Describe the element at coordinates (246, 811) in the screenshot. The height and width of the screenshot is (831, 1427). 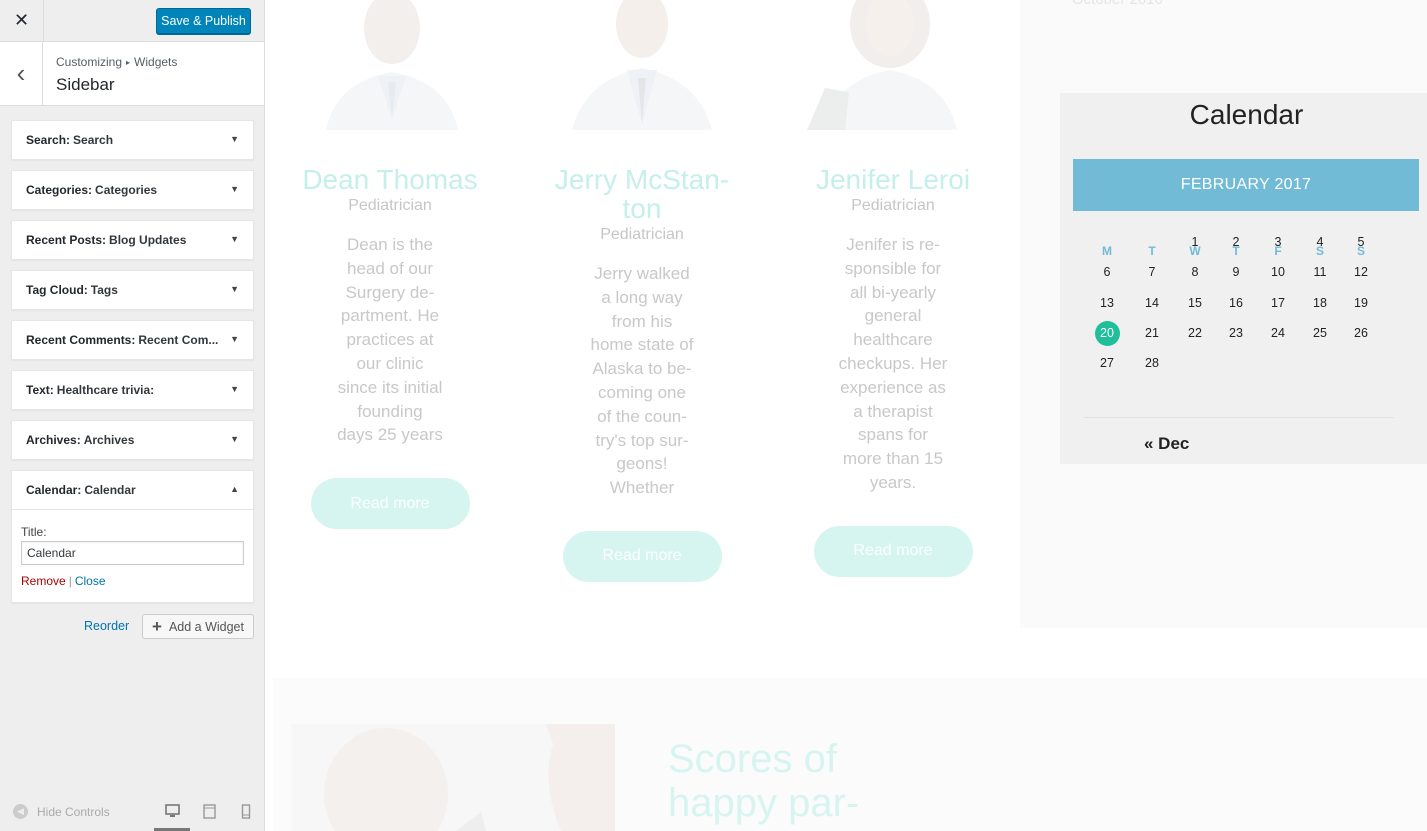
I see `mobile-icon` at that location.